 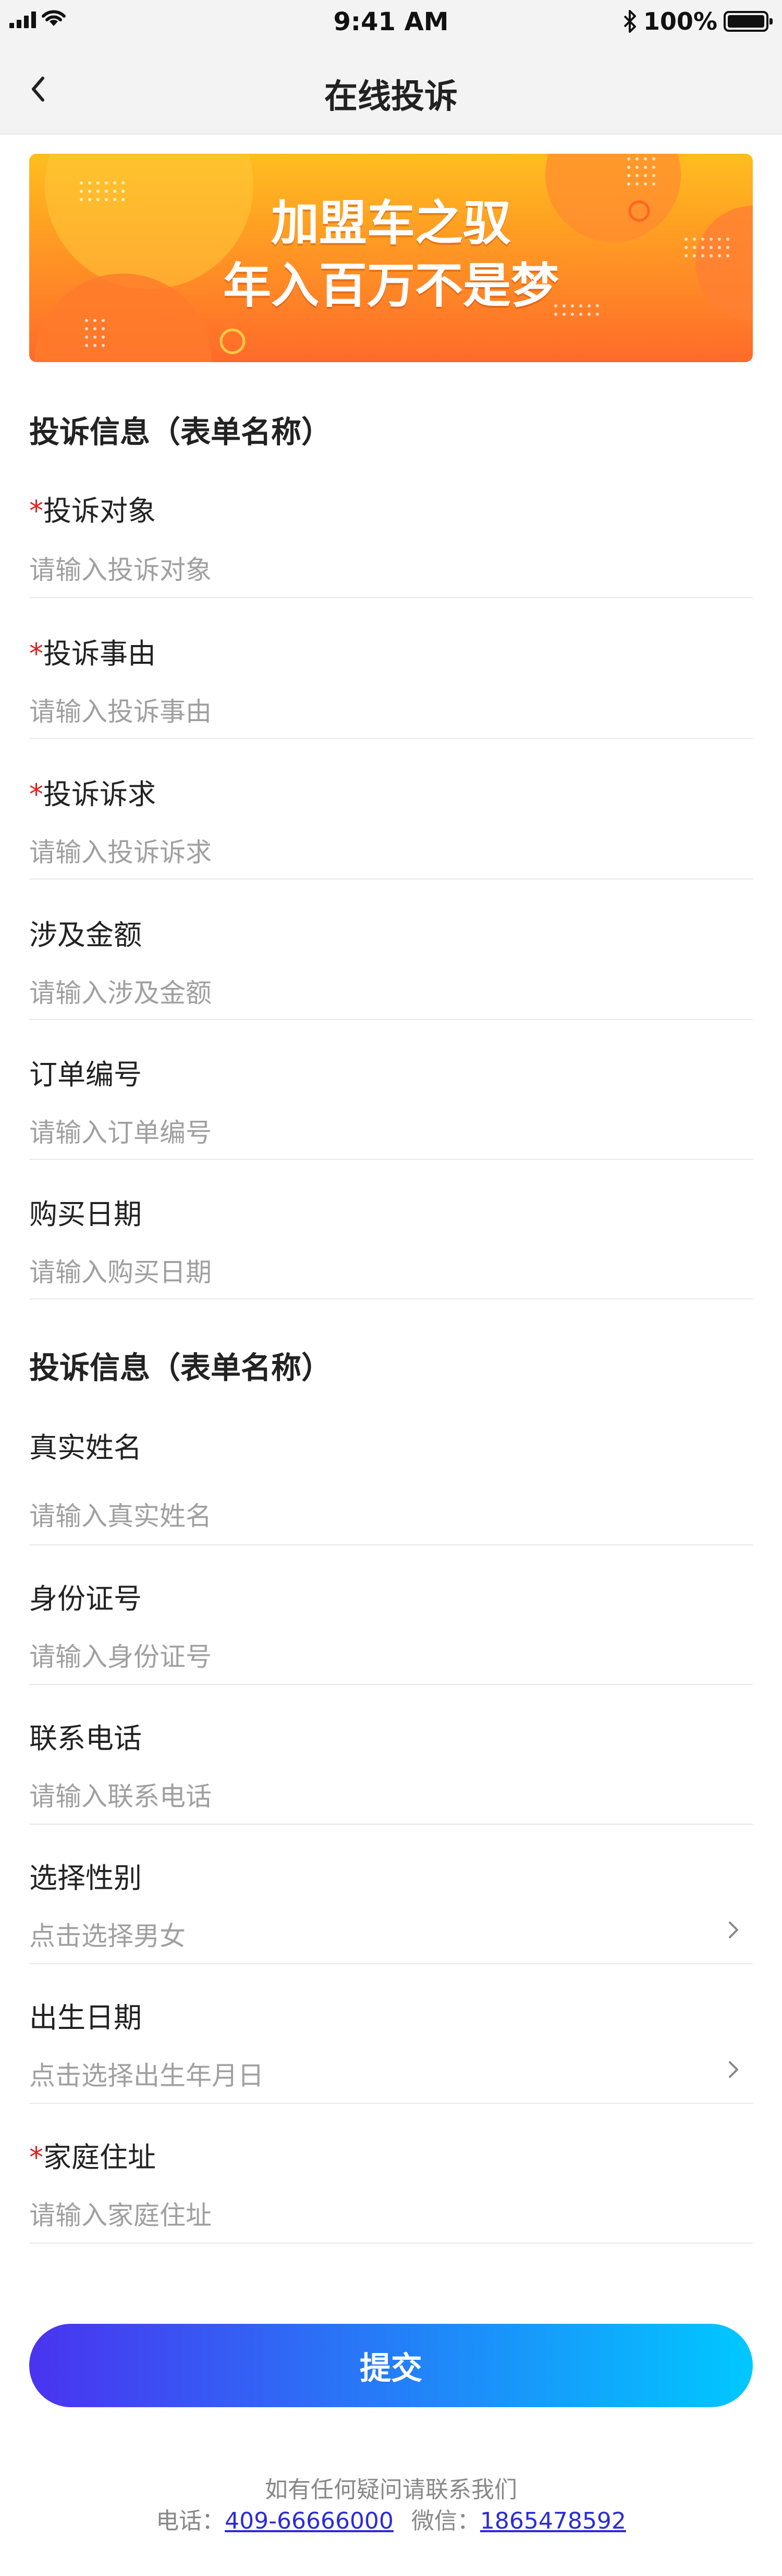 I want to click on phone-input: 请输入联系电话, so click(x=120, y=1794).